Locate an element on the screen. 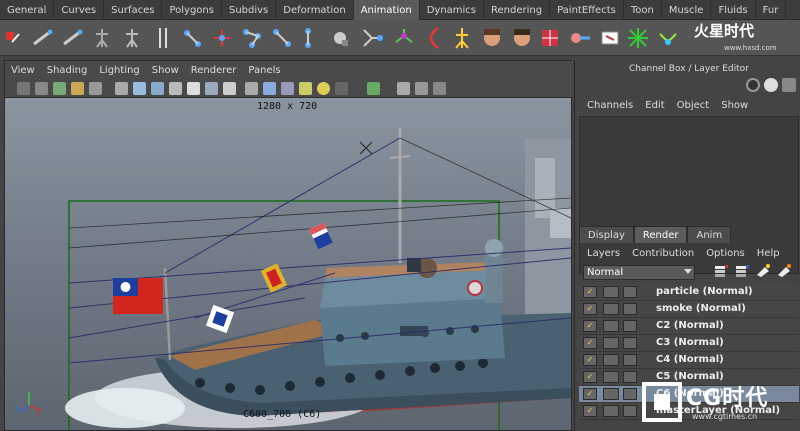  camera-attributes-icon is located at coordinates (41, 88).